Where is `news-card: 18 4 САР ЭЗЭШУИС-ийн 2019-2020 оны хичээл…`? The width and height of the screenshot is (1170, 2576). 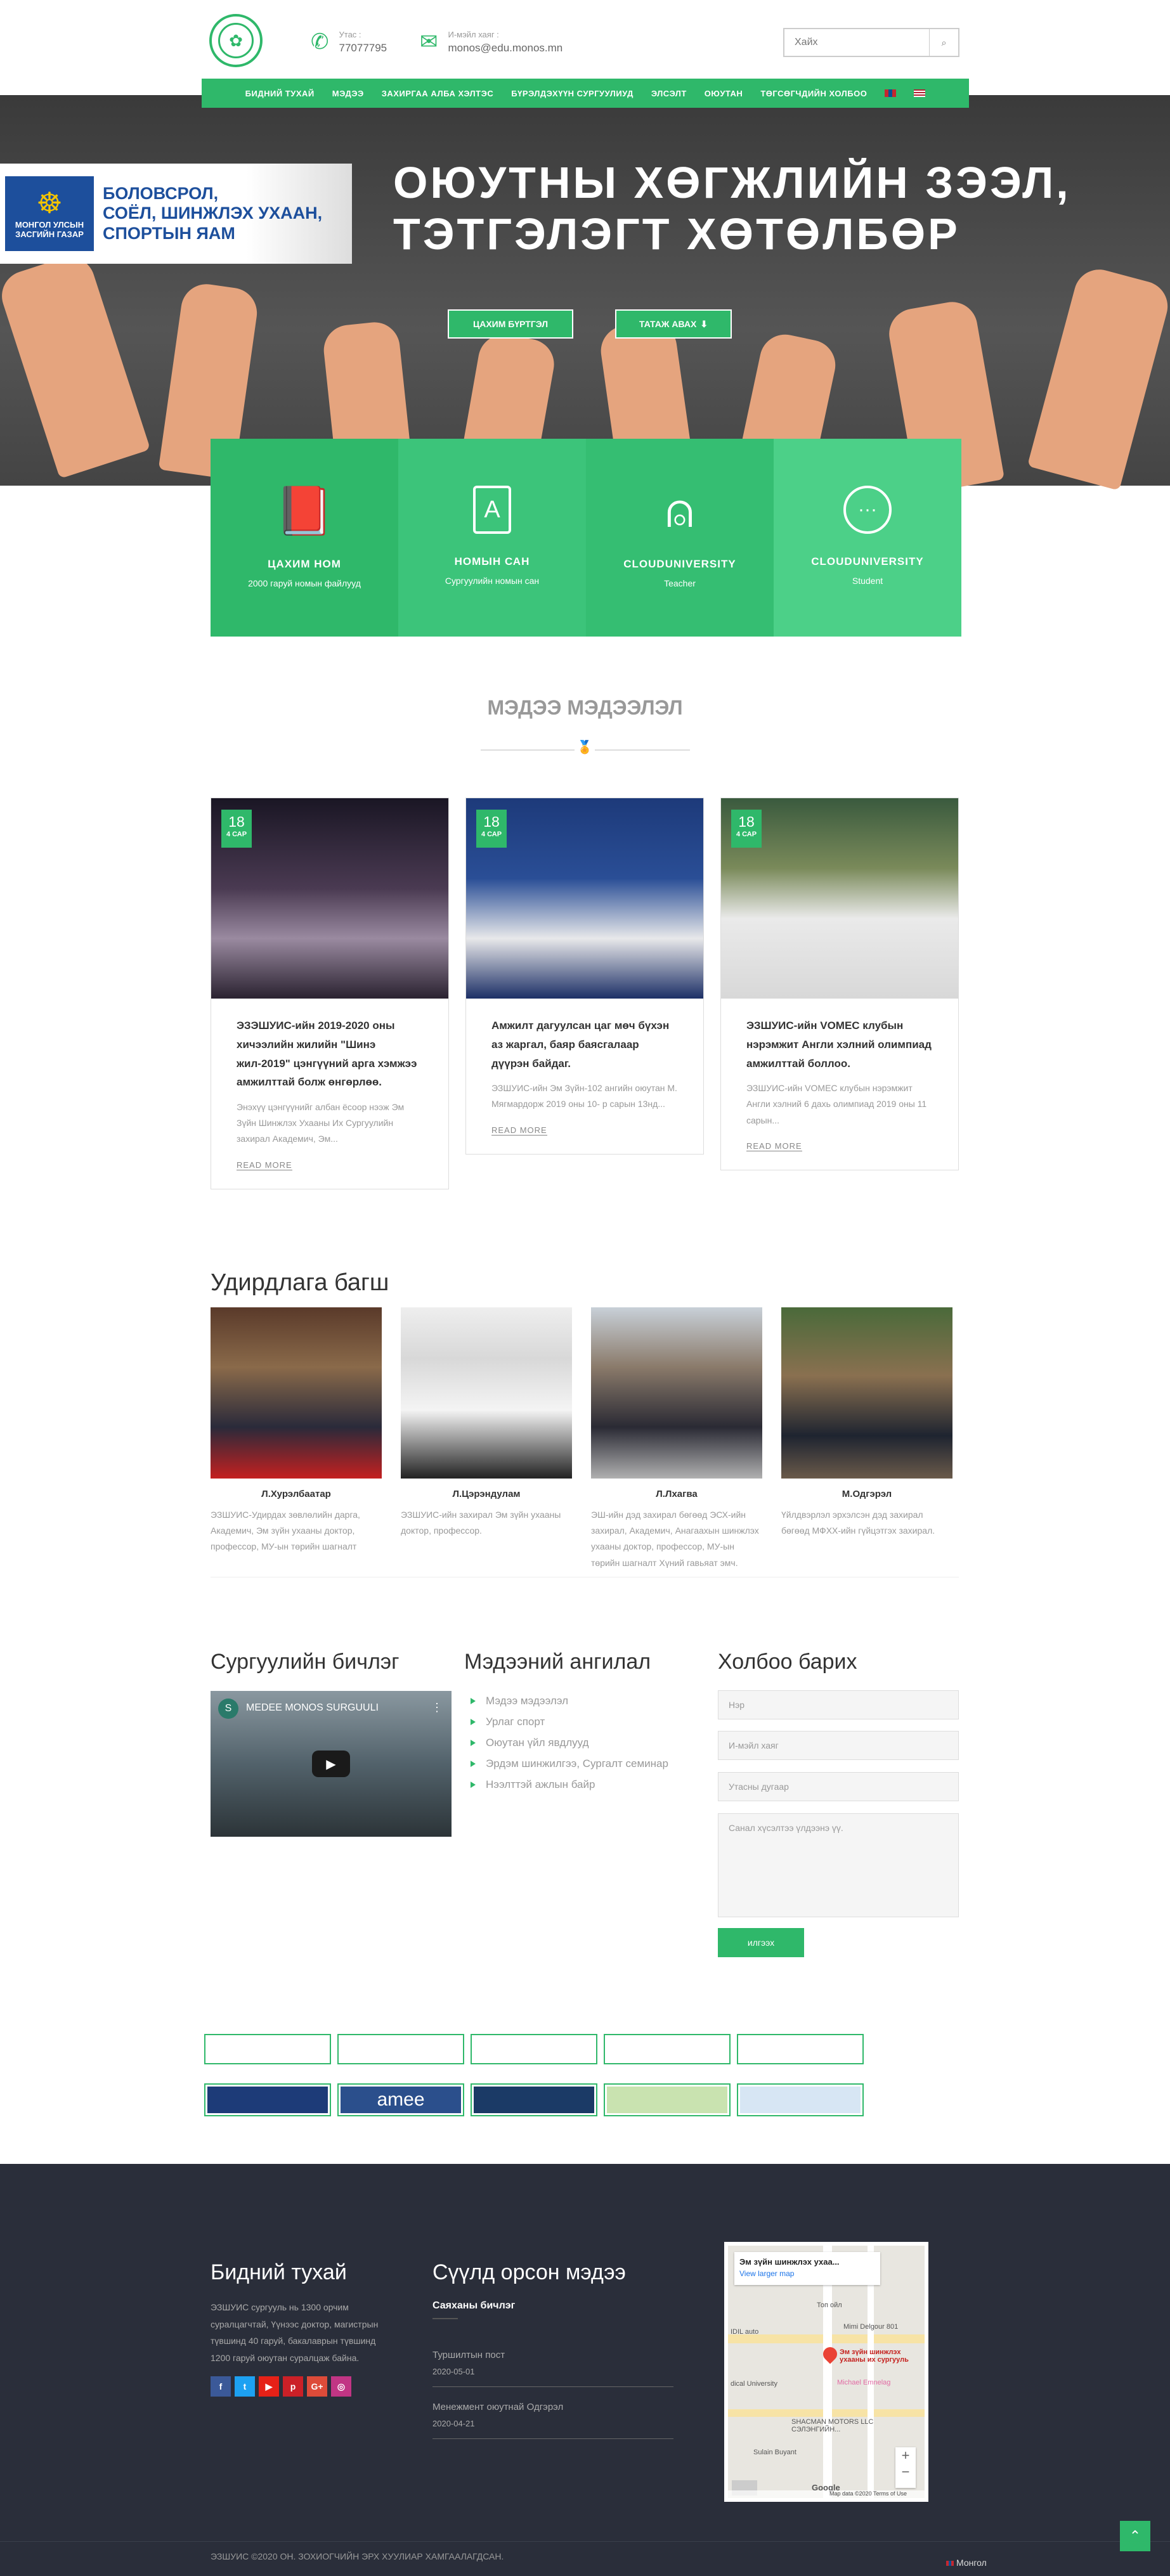 news-card: 18 4 САР ЭЗЭШУИС-ийн 2019-2020 оны хичээл… is located at coordinates (330, 993).